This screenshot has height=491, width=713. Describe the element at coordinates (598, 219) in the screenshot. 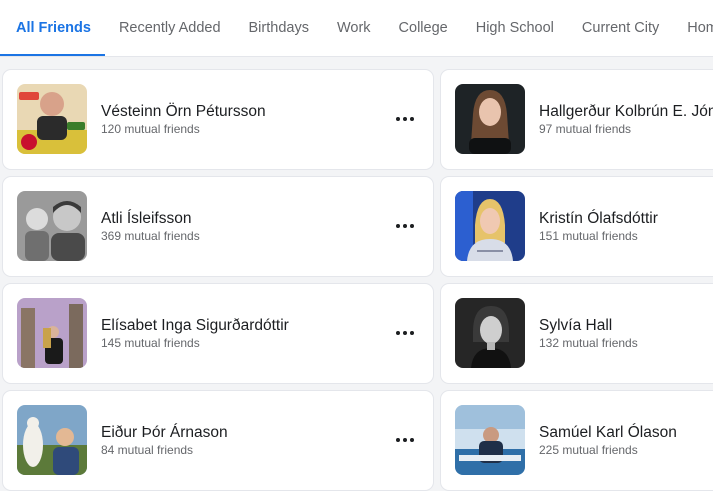

I see `friend-name: Kristín Ólafsdóttir` at that location.